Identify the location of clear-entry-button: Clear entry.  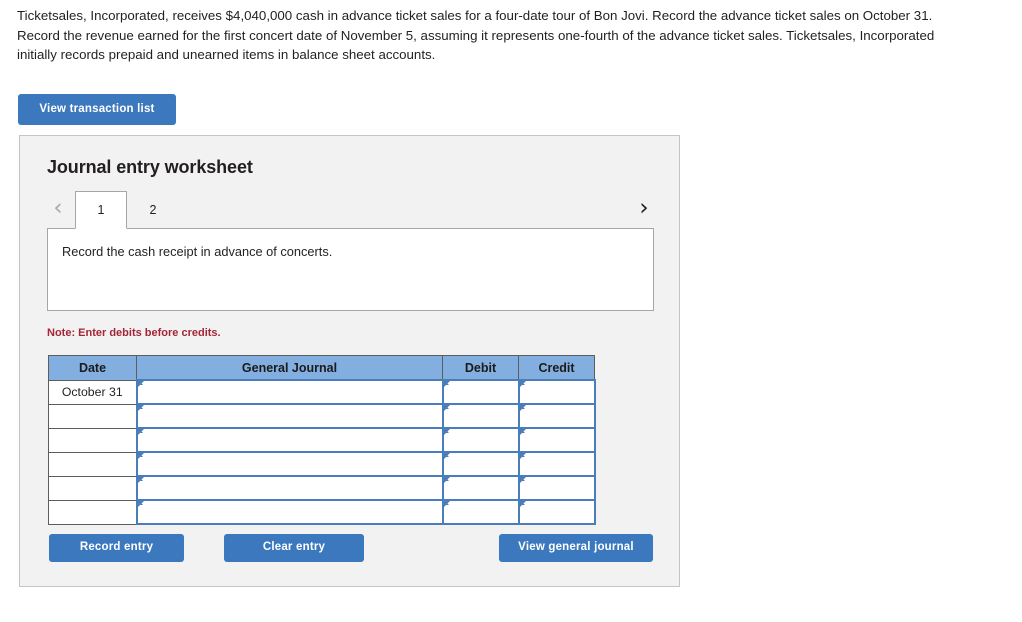
(294, 548).